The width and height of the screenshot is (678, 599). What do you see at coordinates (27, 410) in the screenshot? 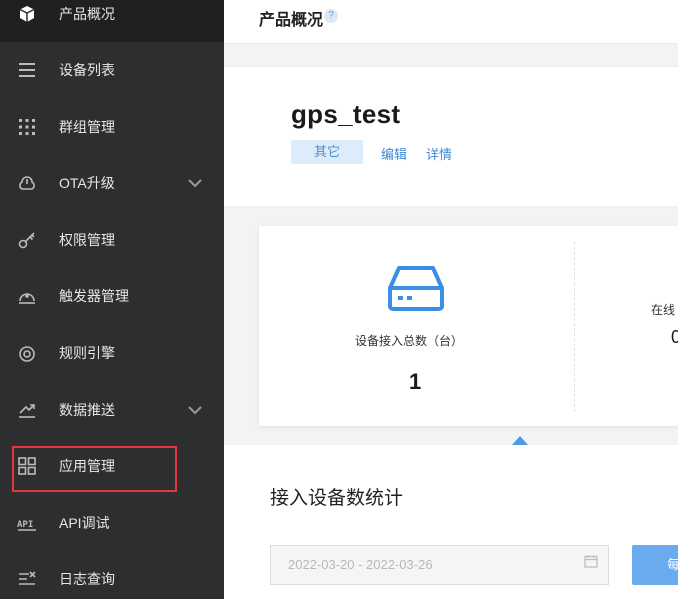
I see `push-icon` at bounding box center [27, 410].